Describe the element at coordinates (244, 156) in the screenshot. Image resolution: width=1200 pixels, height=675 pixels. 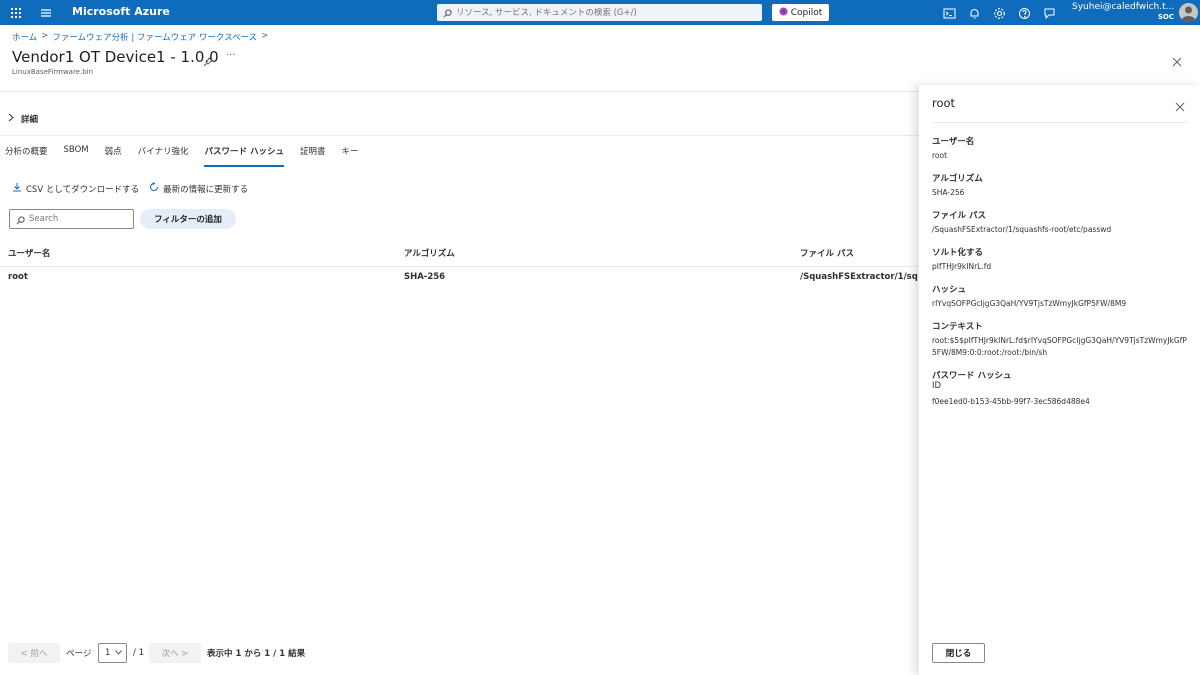
I see `tab-password-hashes: パスワード ハッシュ` at that location.